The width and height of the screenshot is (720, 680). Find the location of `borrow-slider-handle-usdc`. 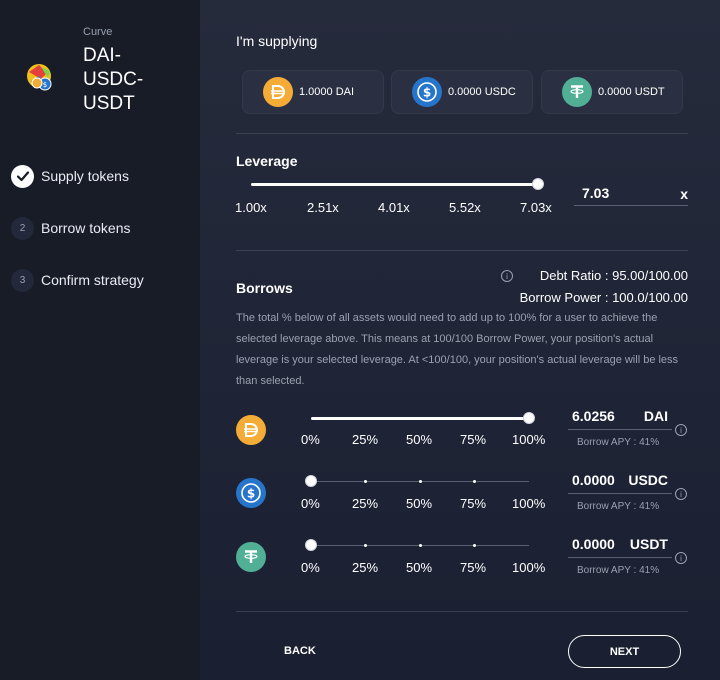

borrow-slider-handle-usdc is located at coordinates (311, 481).